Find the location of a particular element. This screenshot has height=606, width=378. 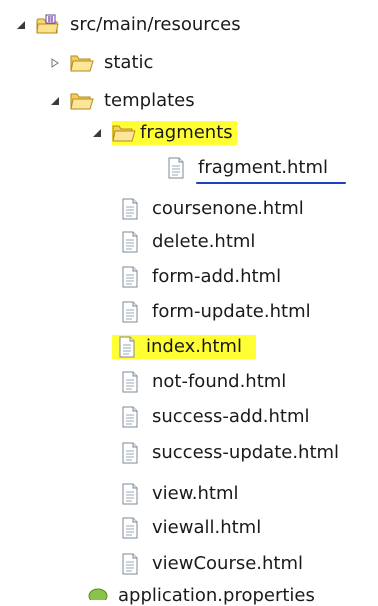

tree-node-src-main-resources: src/main/resources is located at coordinates (129, 25).